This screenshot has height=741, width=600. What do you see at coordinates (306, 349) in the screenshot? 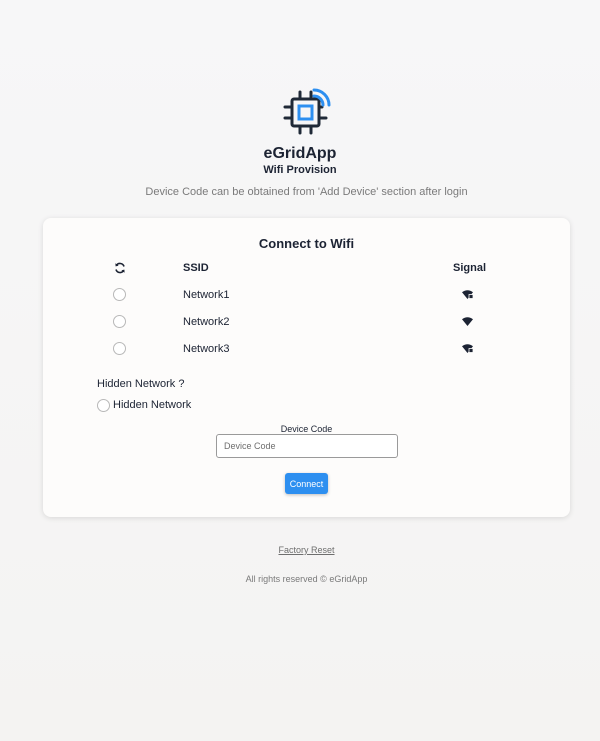
I see `network-row: Network3` at bounding box center [306, 349].